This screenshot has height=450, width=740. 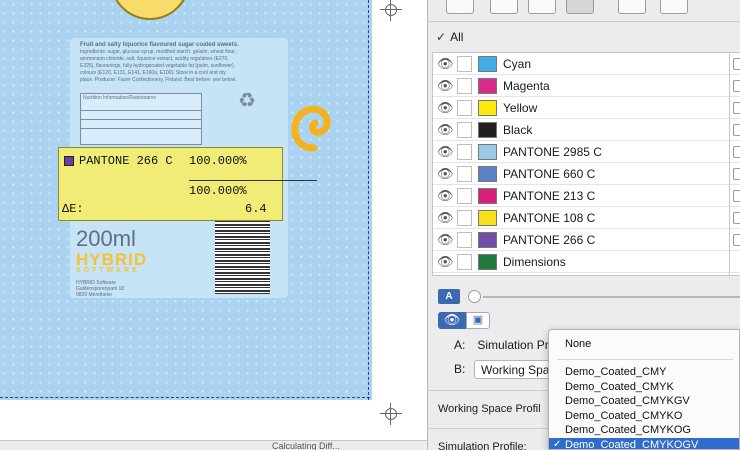 I want to click on save-icon: ▣, so click(x=478, y=320).